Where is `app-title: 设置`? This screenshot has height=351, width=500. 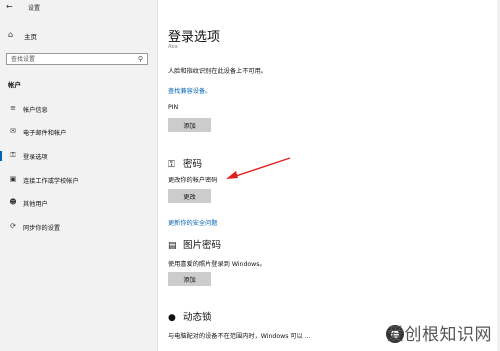 app-title: 设置 is located at coordinates (34, 8).